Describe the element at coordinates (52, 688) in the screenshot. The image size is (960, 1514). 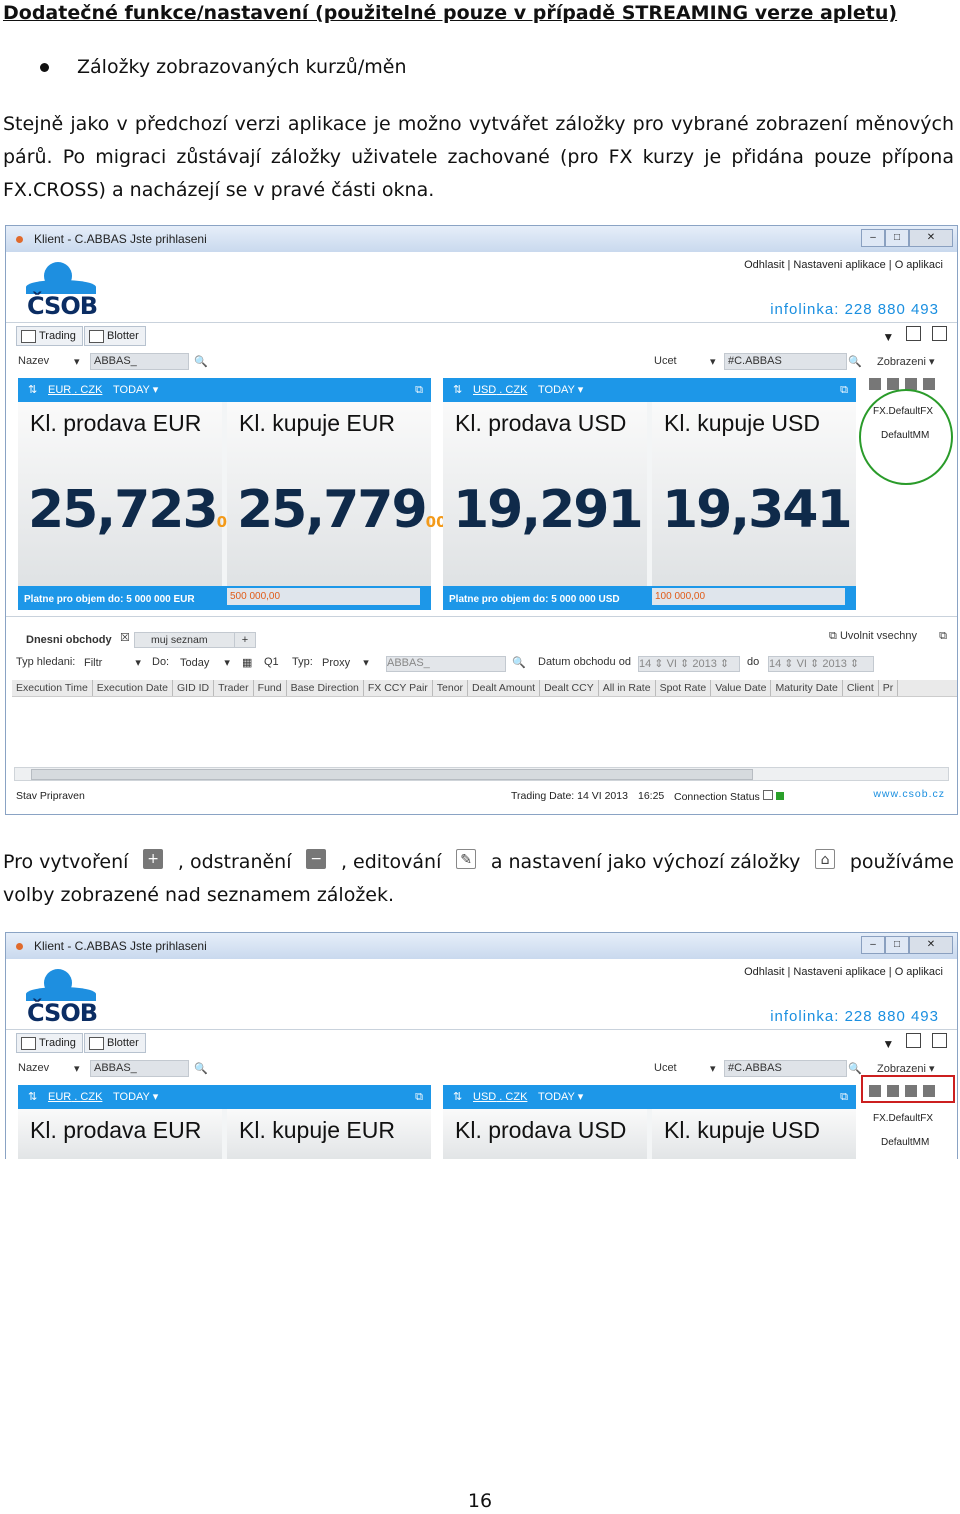
I see `column-header: Execution Time` at that location.